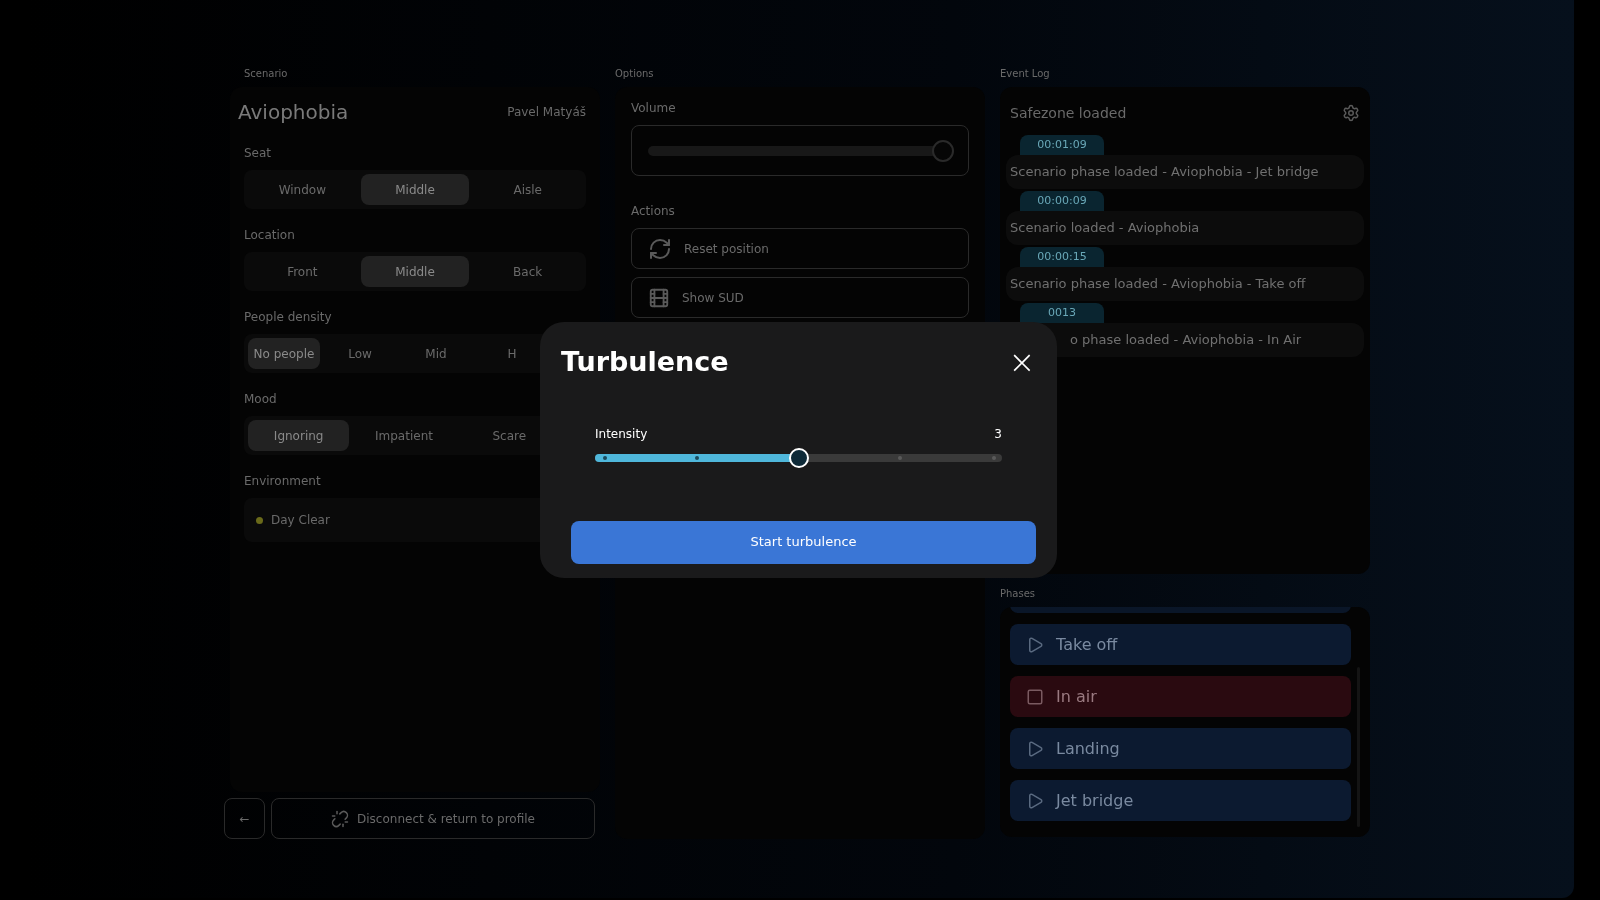 This screenshot has width=1600, height=900. Describe the element at coordinates (244, 818) in the screenshot. I see `back-button: ←` at that location.